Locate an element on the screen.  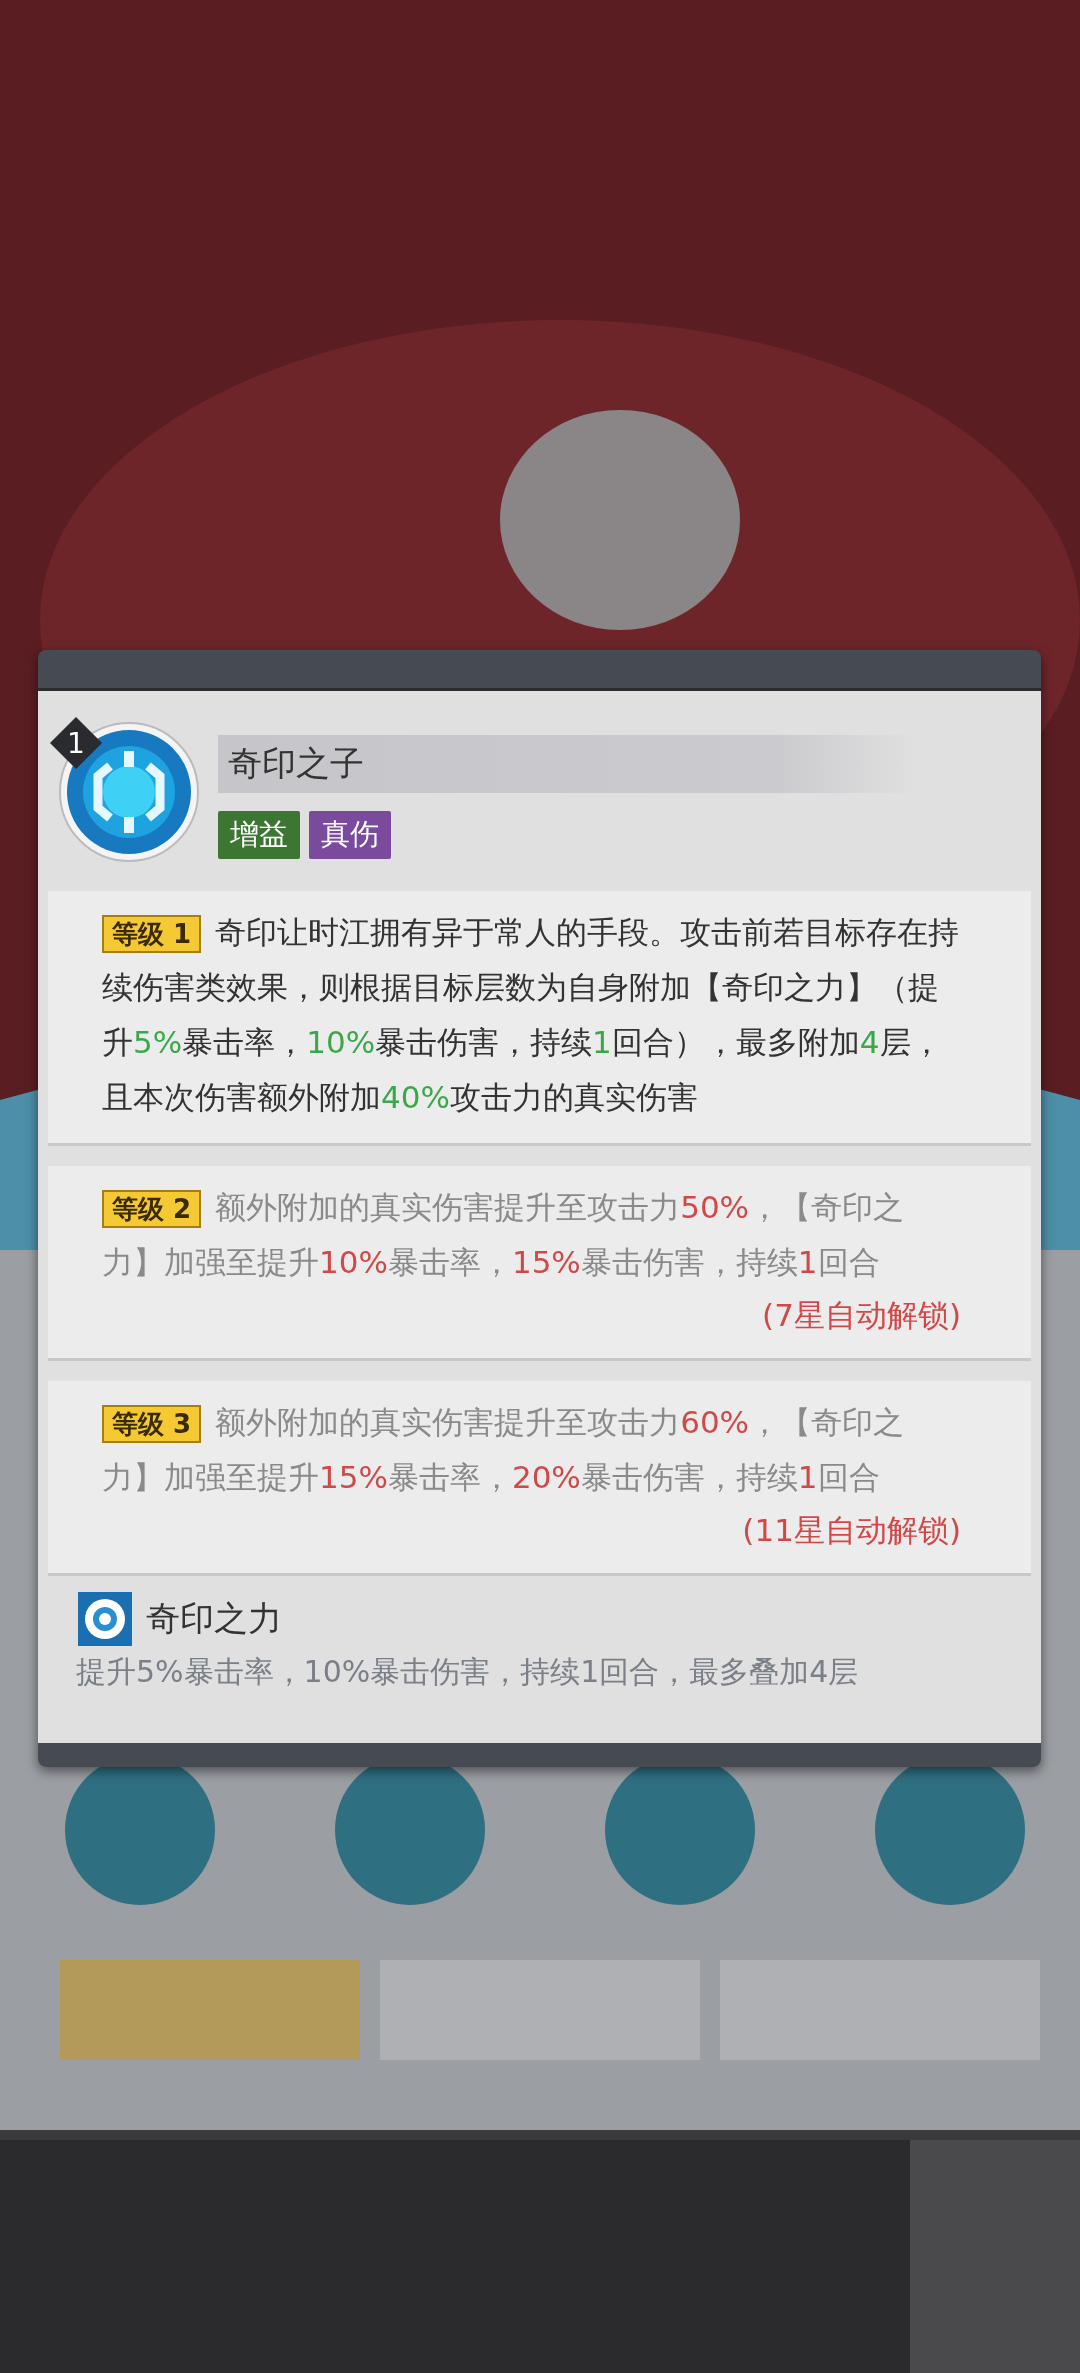
level-description: 等级 2 额外附加的真实伤害提升至攻击力50%，【奇印之力】加强至提升10%暴击率，15%暴击伤害，持续1回合 is located at coordinates (504, 1235).